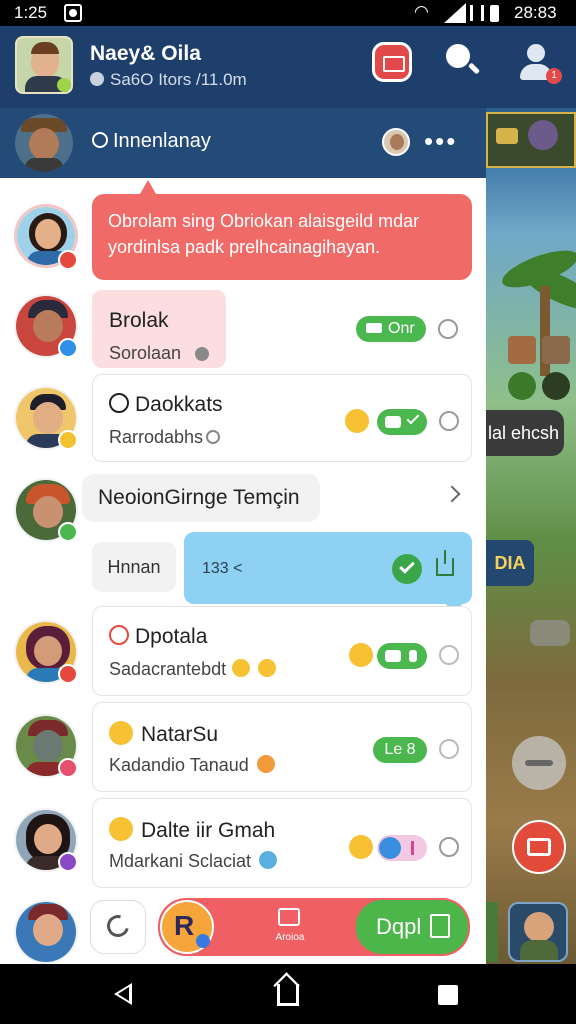 The width and height of the screenshot is (576, 1024). I want to click on battery-icon, so click(494, 13).